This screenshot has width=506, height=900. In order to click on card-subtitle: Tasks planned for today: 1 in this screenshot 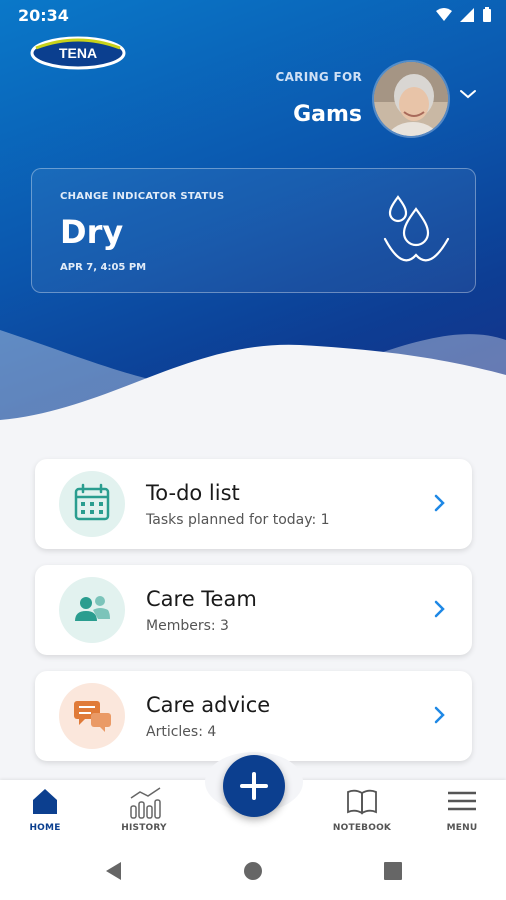, I will do `click(238, 520)`.